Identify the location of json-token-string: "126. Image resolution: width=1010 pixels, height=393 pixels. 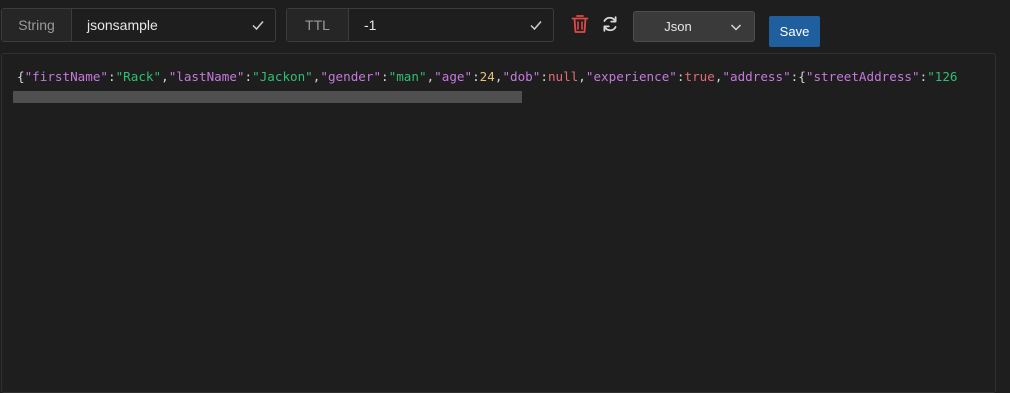
(942, 76).